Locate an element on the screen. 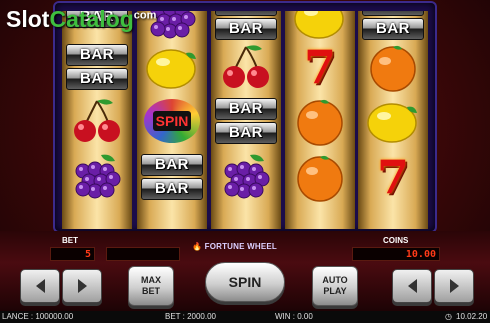 This screenshot has height=323, width=490. reel-3: BARBARBARBAR is located at coordinates (246, 120).